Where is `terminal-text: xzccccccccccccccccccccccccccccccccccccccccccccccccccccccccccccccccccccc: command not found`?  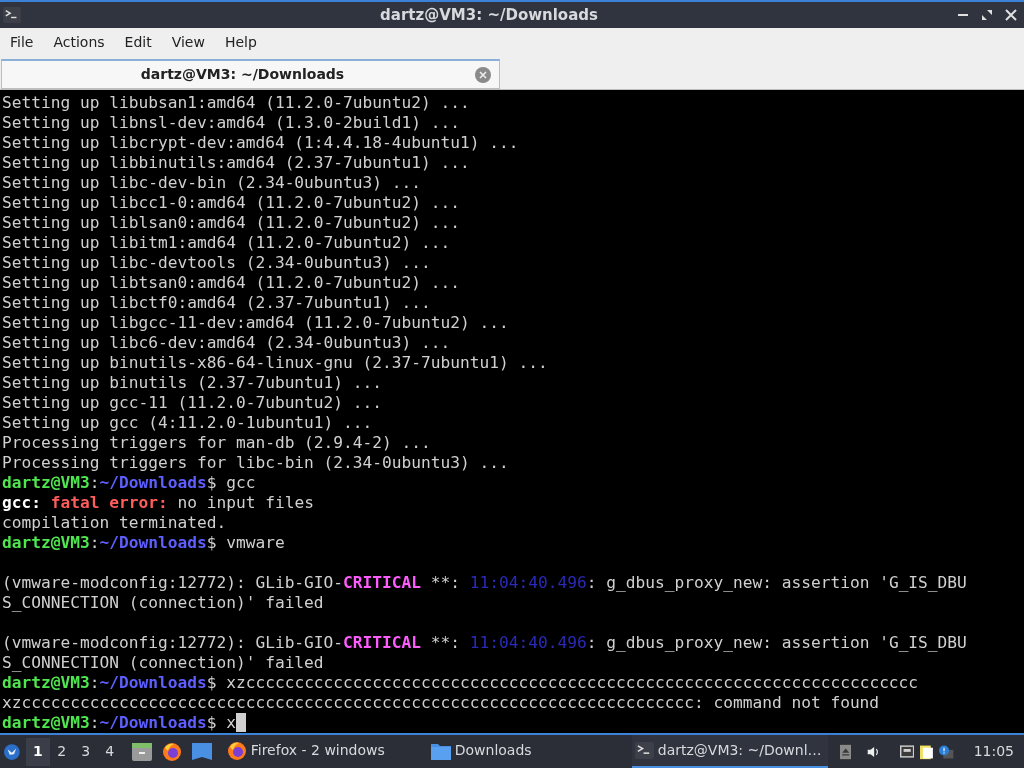
terminal-text: xzccccccccccccccccccccccccccccccccccccccccccccccccccccccccccccccccccccc: command not found is located at coordinates (441, 703).